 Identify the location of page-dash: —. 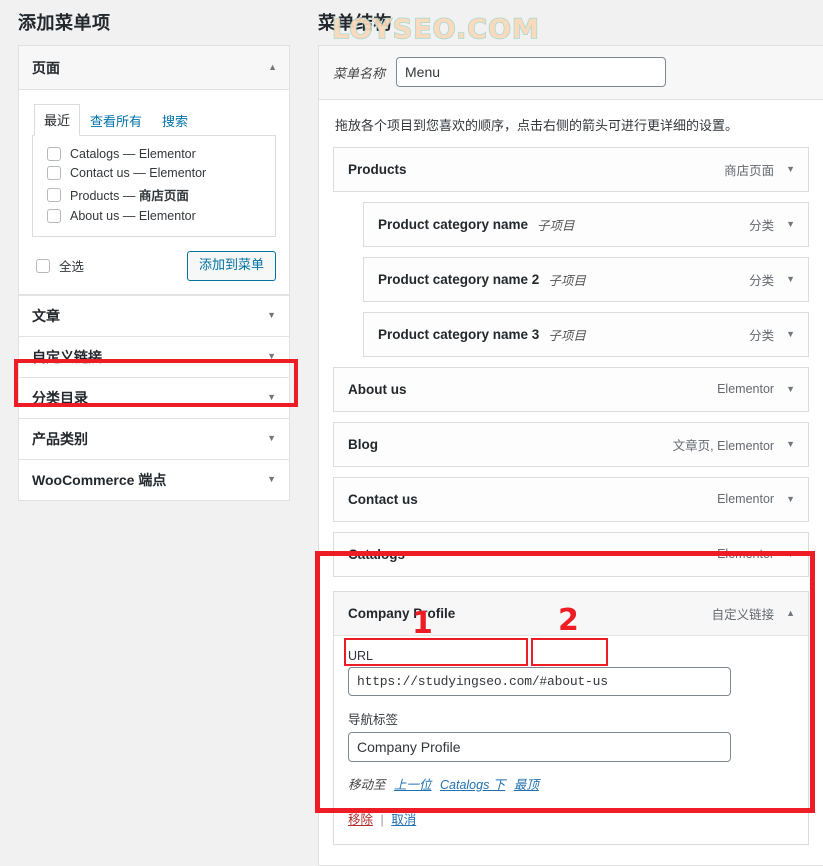
(129, 216).